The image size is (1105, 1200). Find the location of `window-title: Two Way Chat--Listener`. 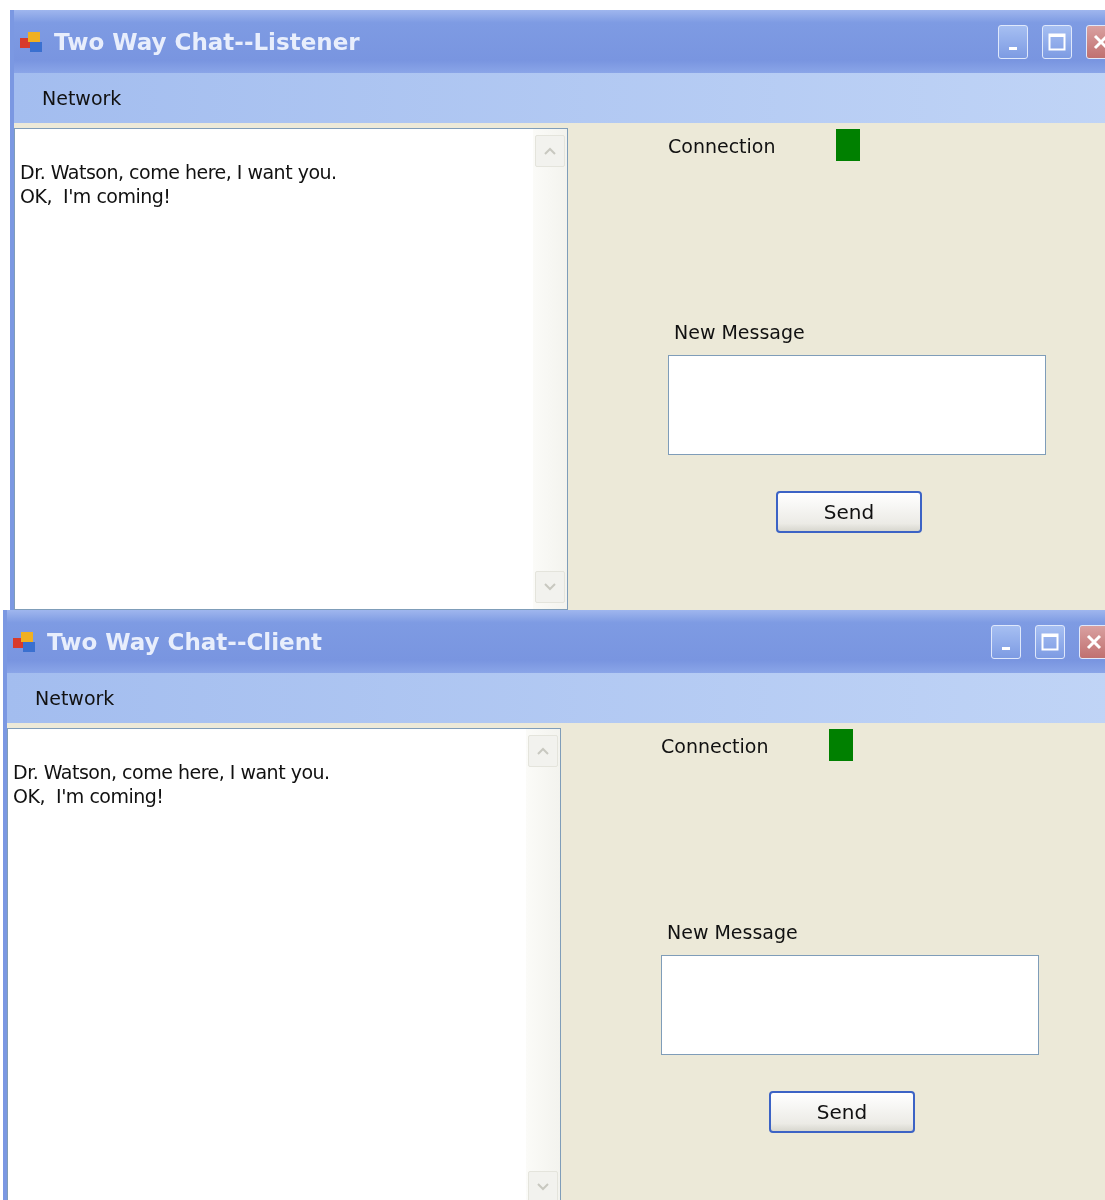

window-title: Two Way Chat--Listener is located at coordinates (207, 41).